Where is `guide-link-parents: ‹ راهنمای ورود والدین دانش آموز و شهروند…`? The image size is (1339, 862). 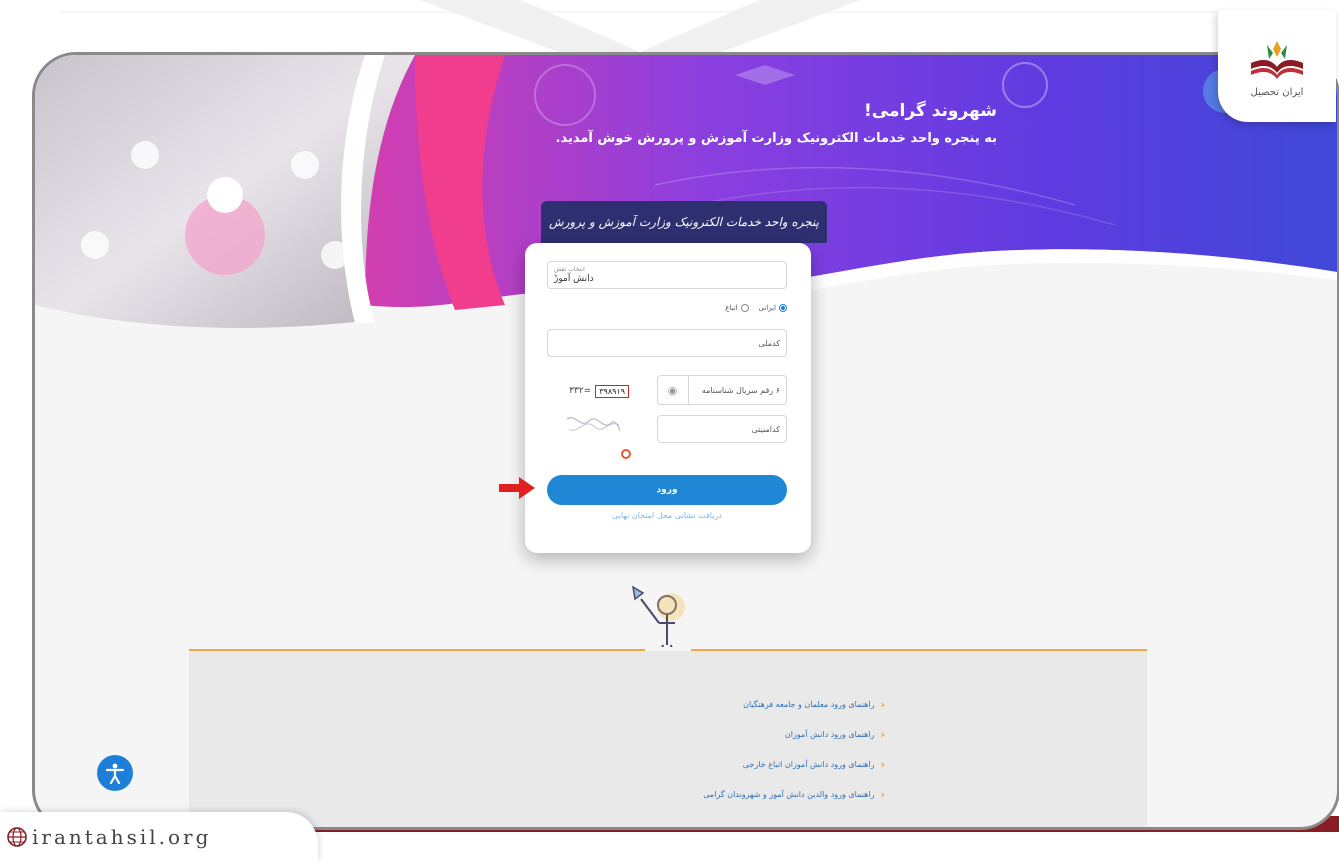 guide-link-parents: ‹ راهنمای ورود والدین دانش آموز و شهروند… is located at coordinates (675, 794).